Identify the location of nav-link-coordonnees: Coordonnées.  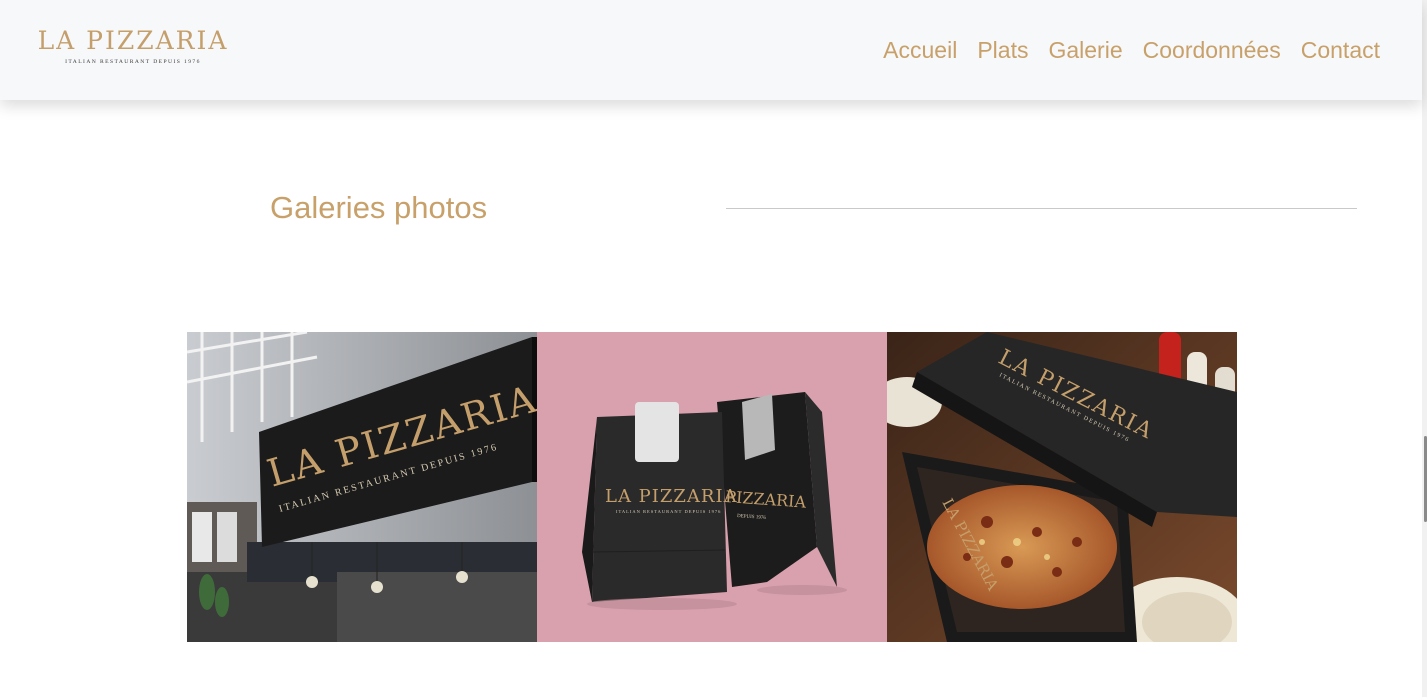
(1212, 50).